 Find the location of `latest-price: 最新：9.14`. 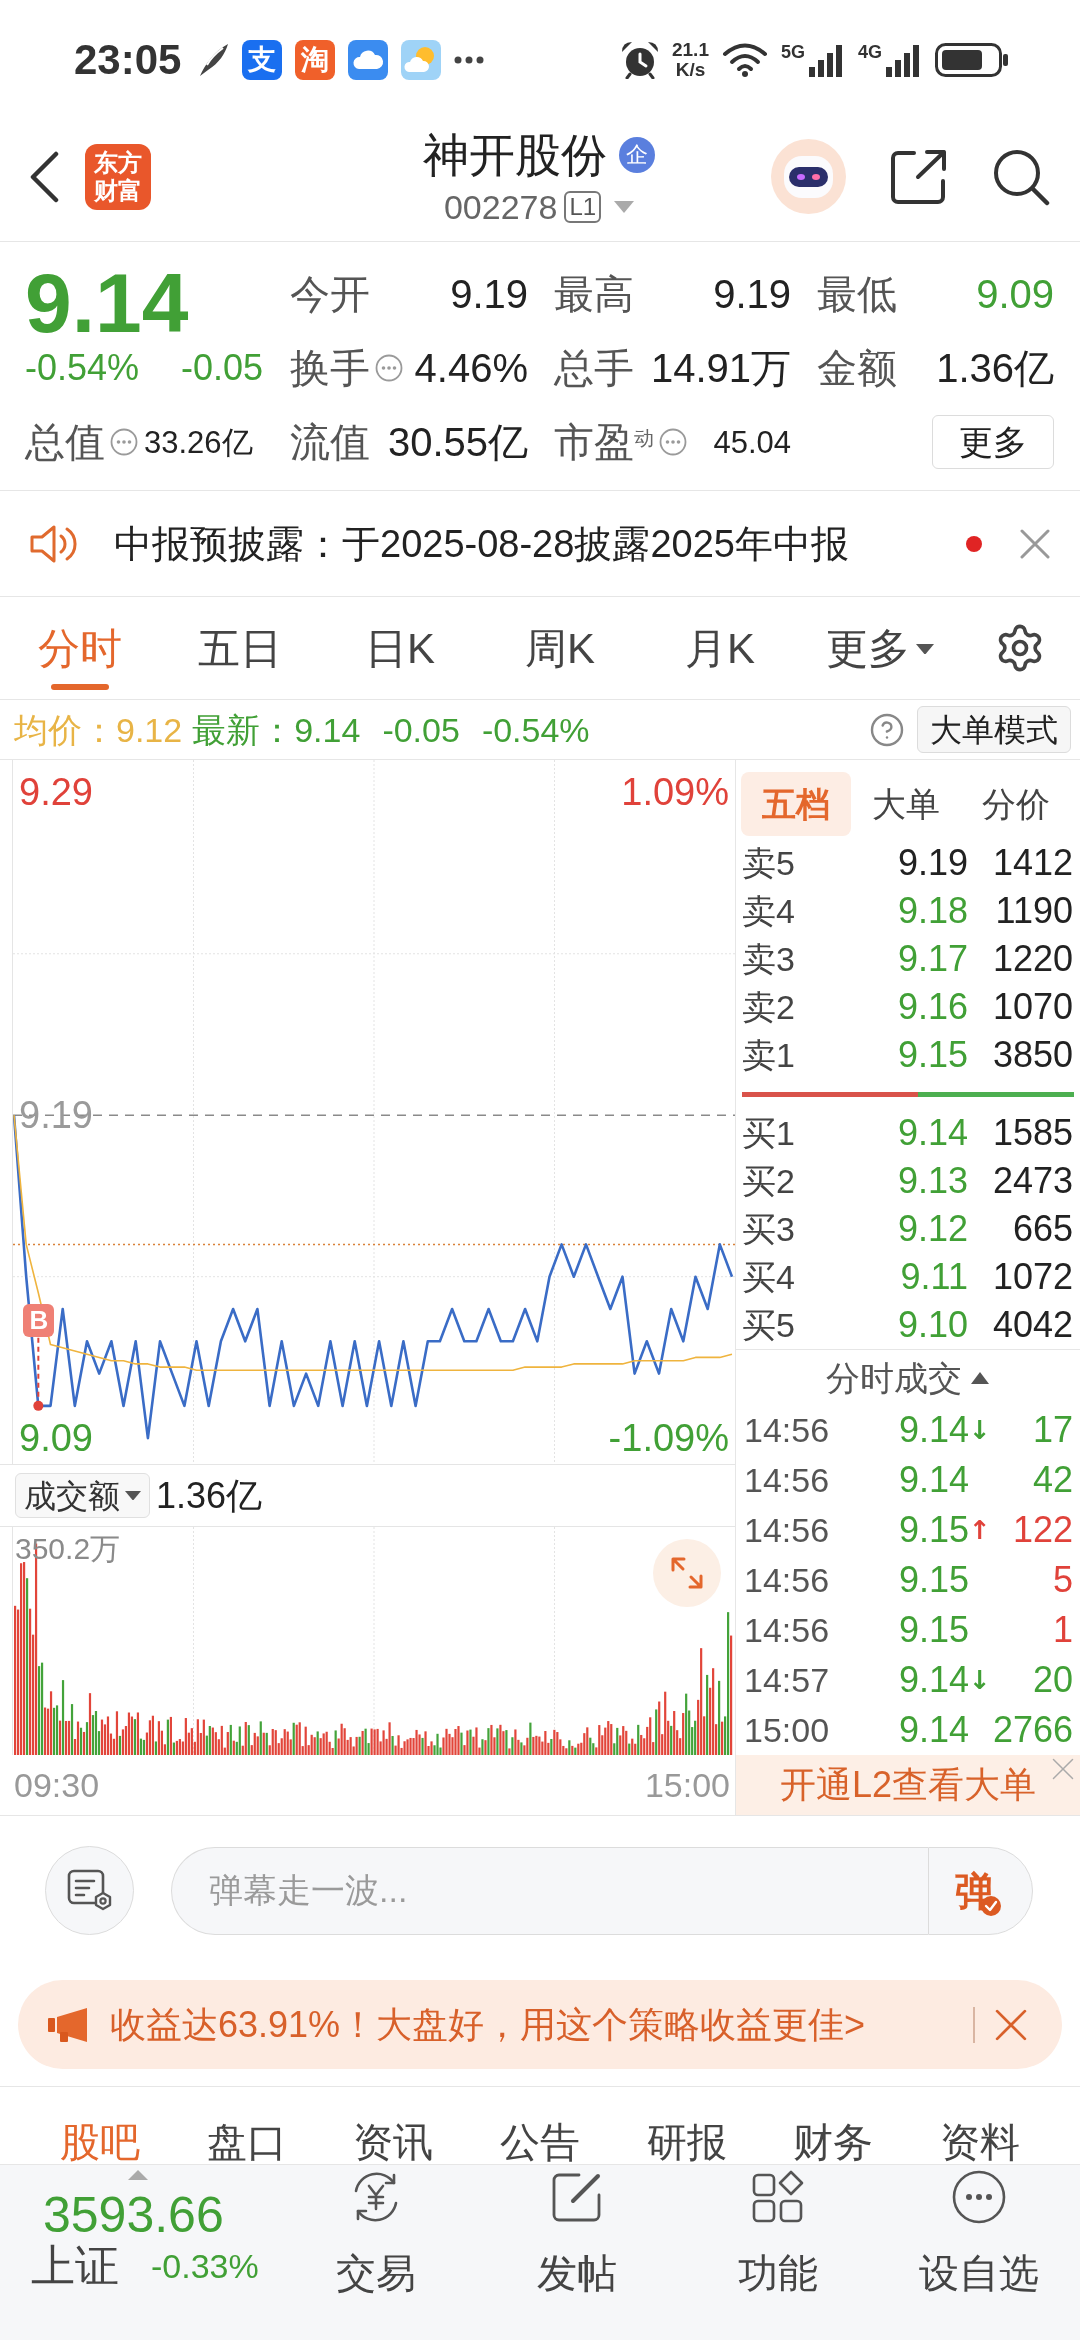

latest-price: 最新：9.14 is located at coordinates (276, 729).